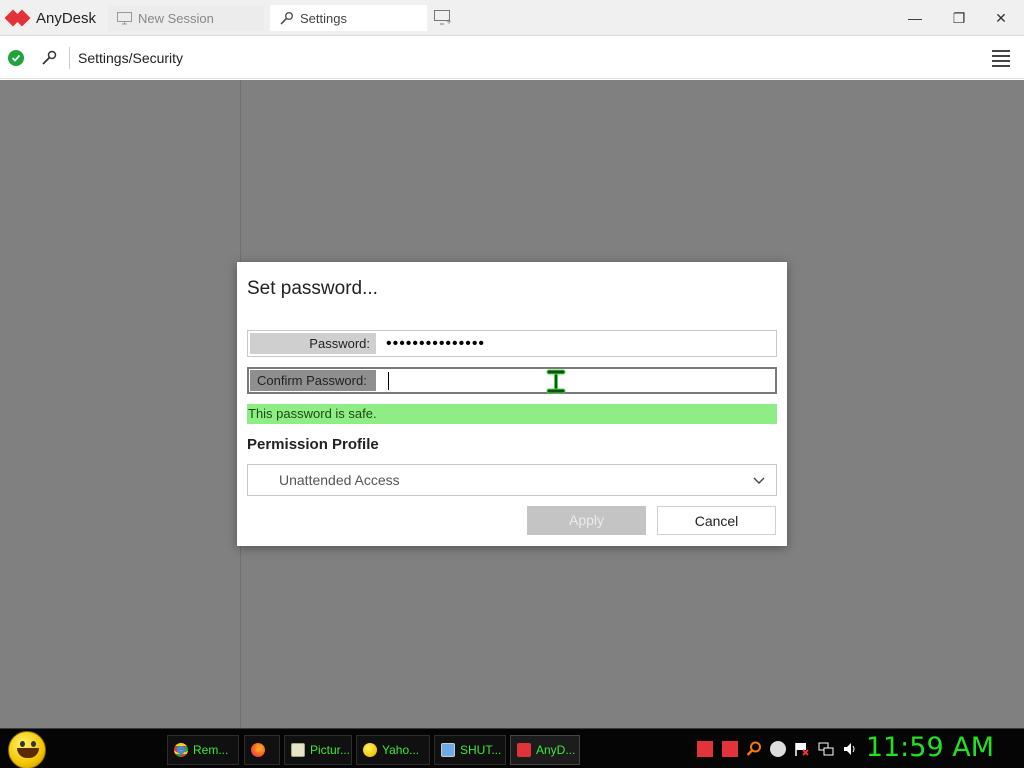  I want to click on search-icon, so click(754, 749).